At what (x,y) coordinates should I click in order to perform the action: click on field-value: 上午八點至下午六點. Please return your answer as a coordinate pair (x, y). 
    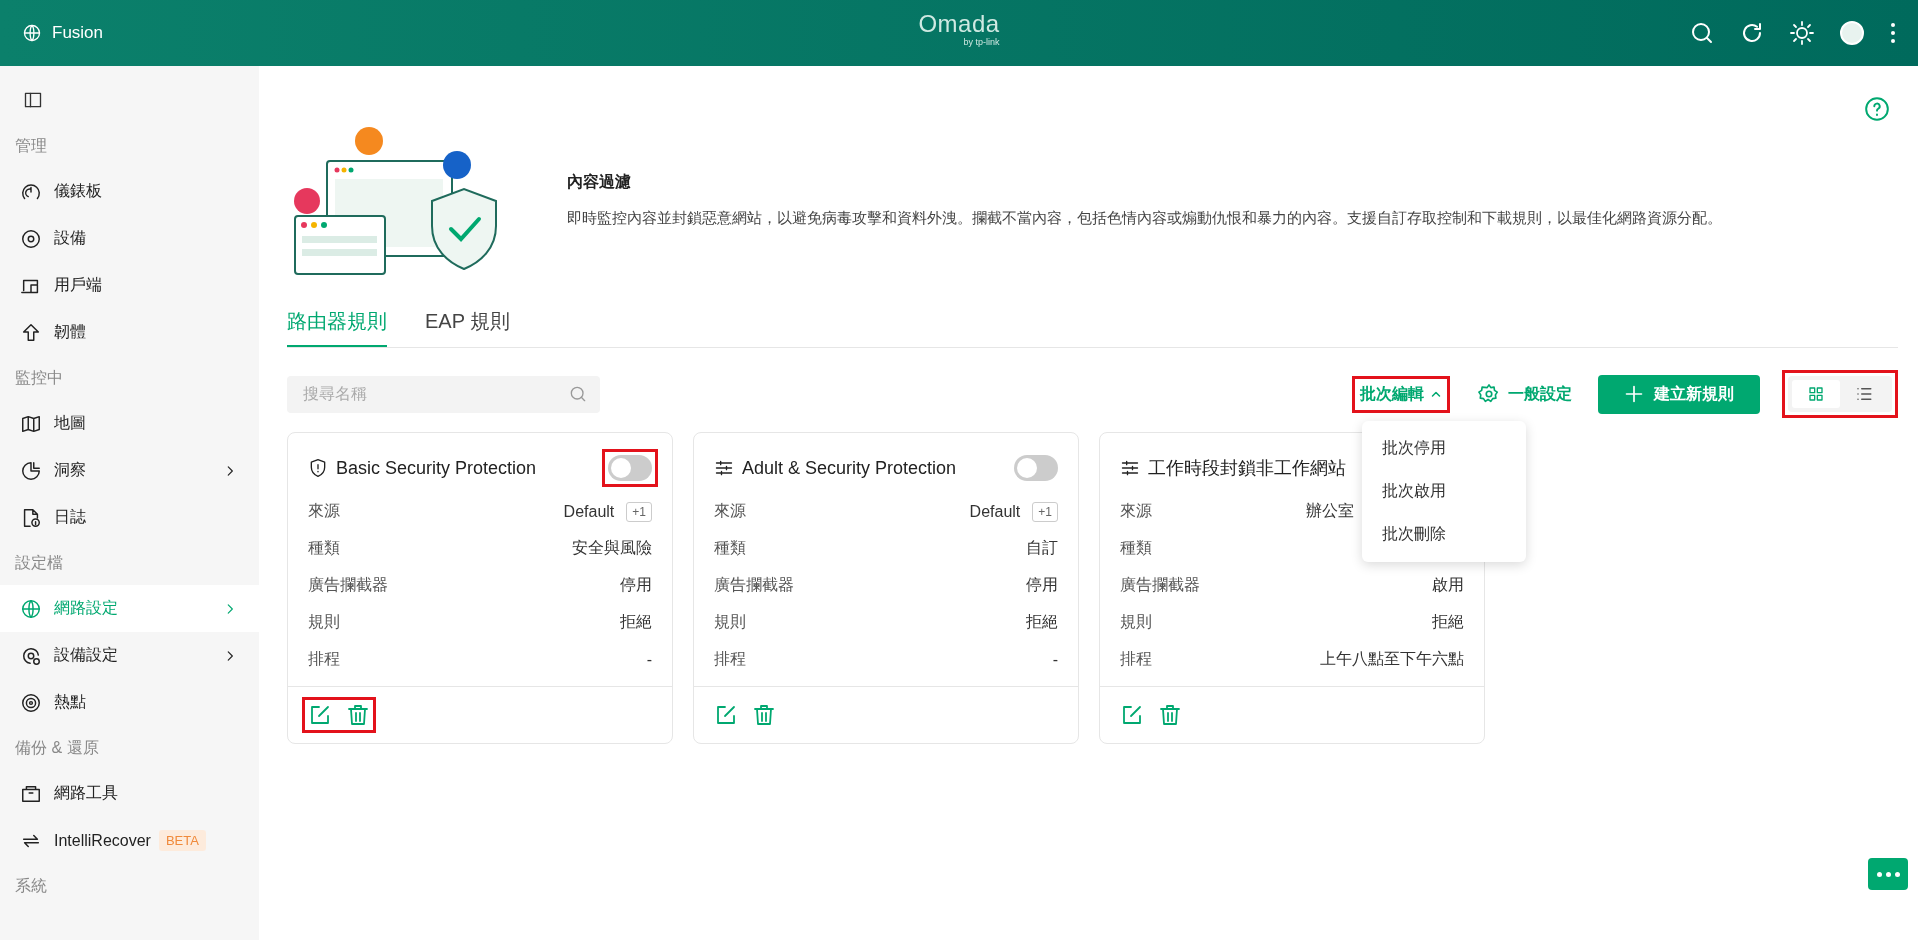
    Looking at the image, I should click on (1392, 659).